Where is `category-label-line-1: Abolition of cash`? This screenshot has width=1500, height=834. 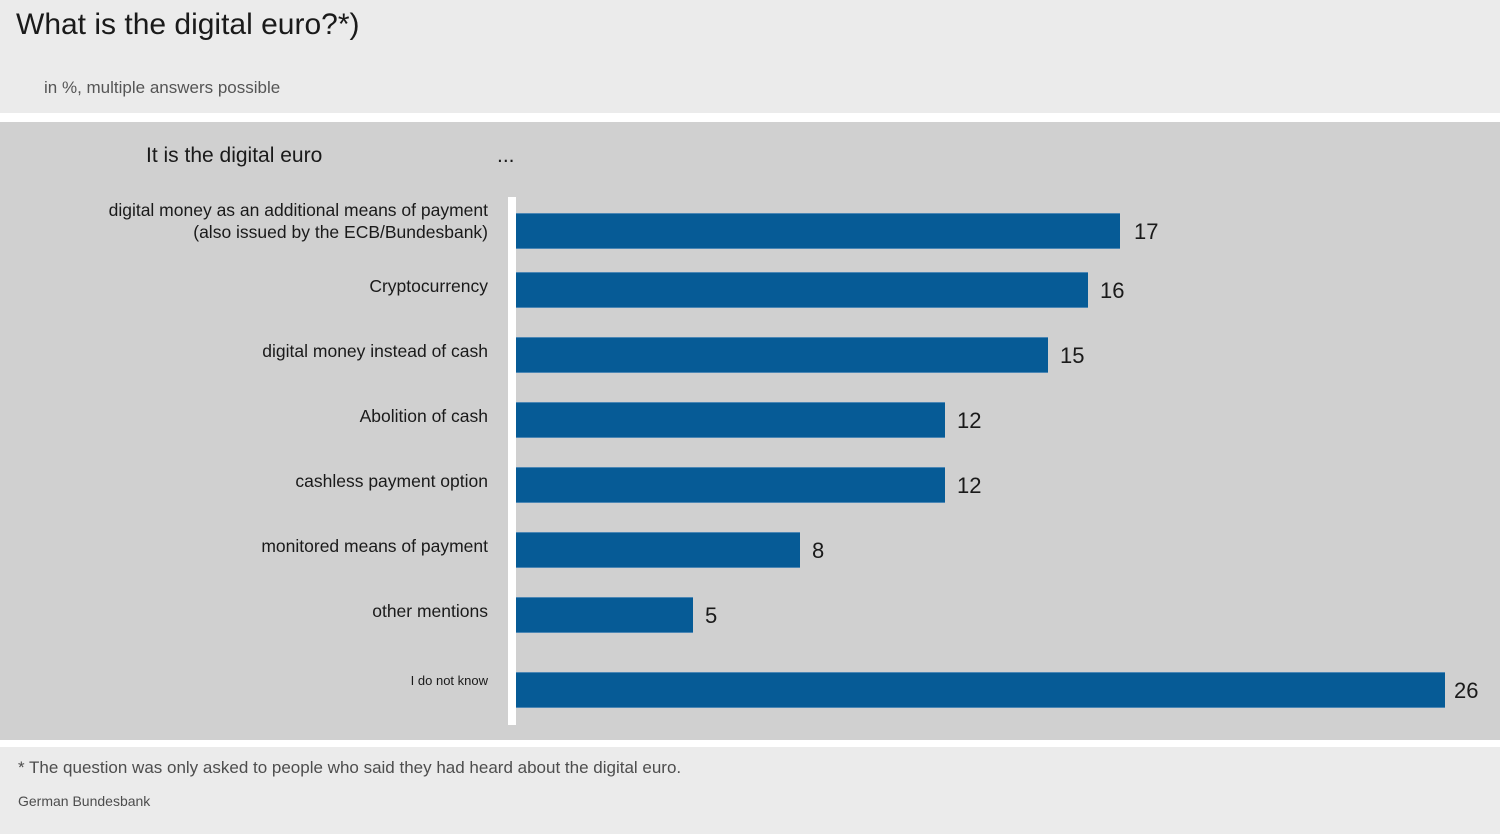 category-label-line-1: Abolition of cash is located at coordinates (423, 416).